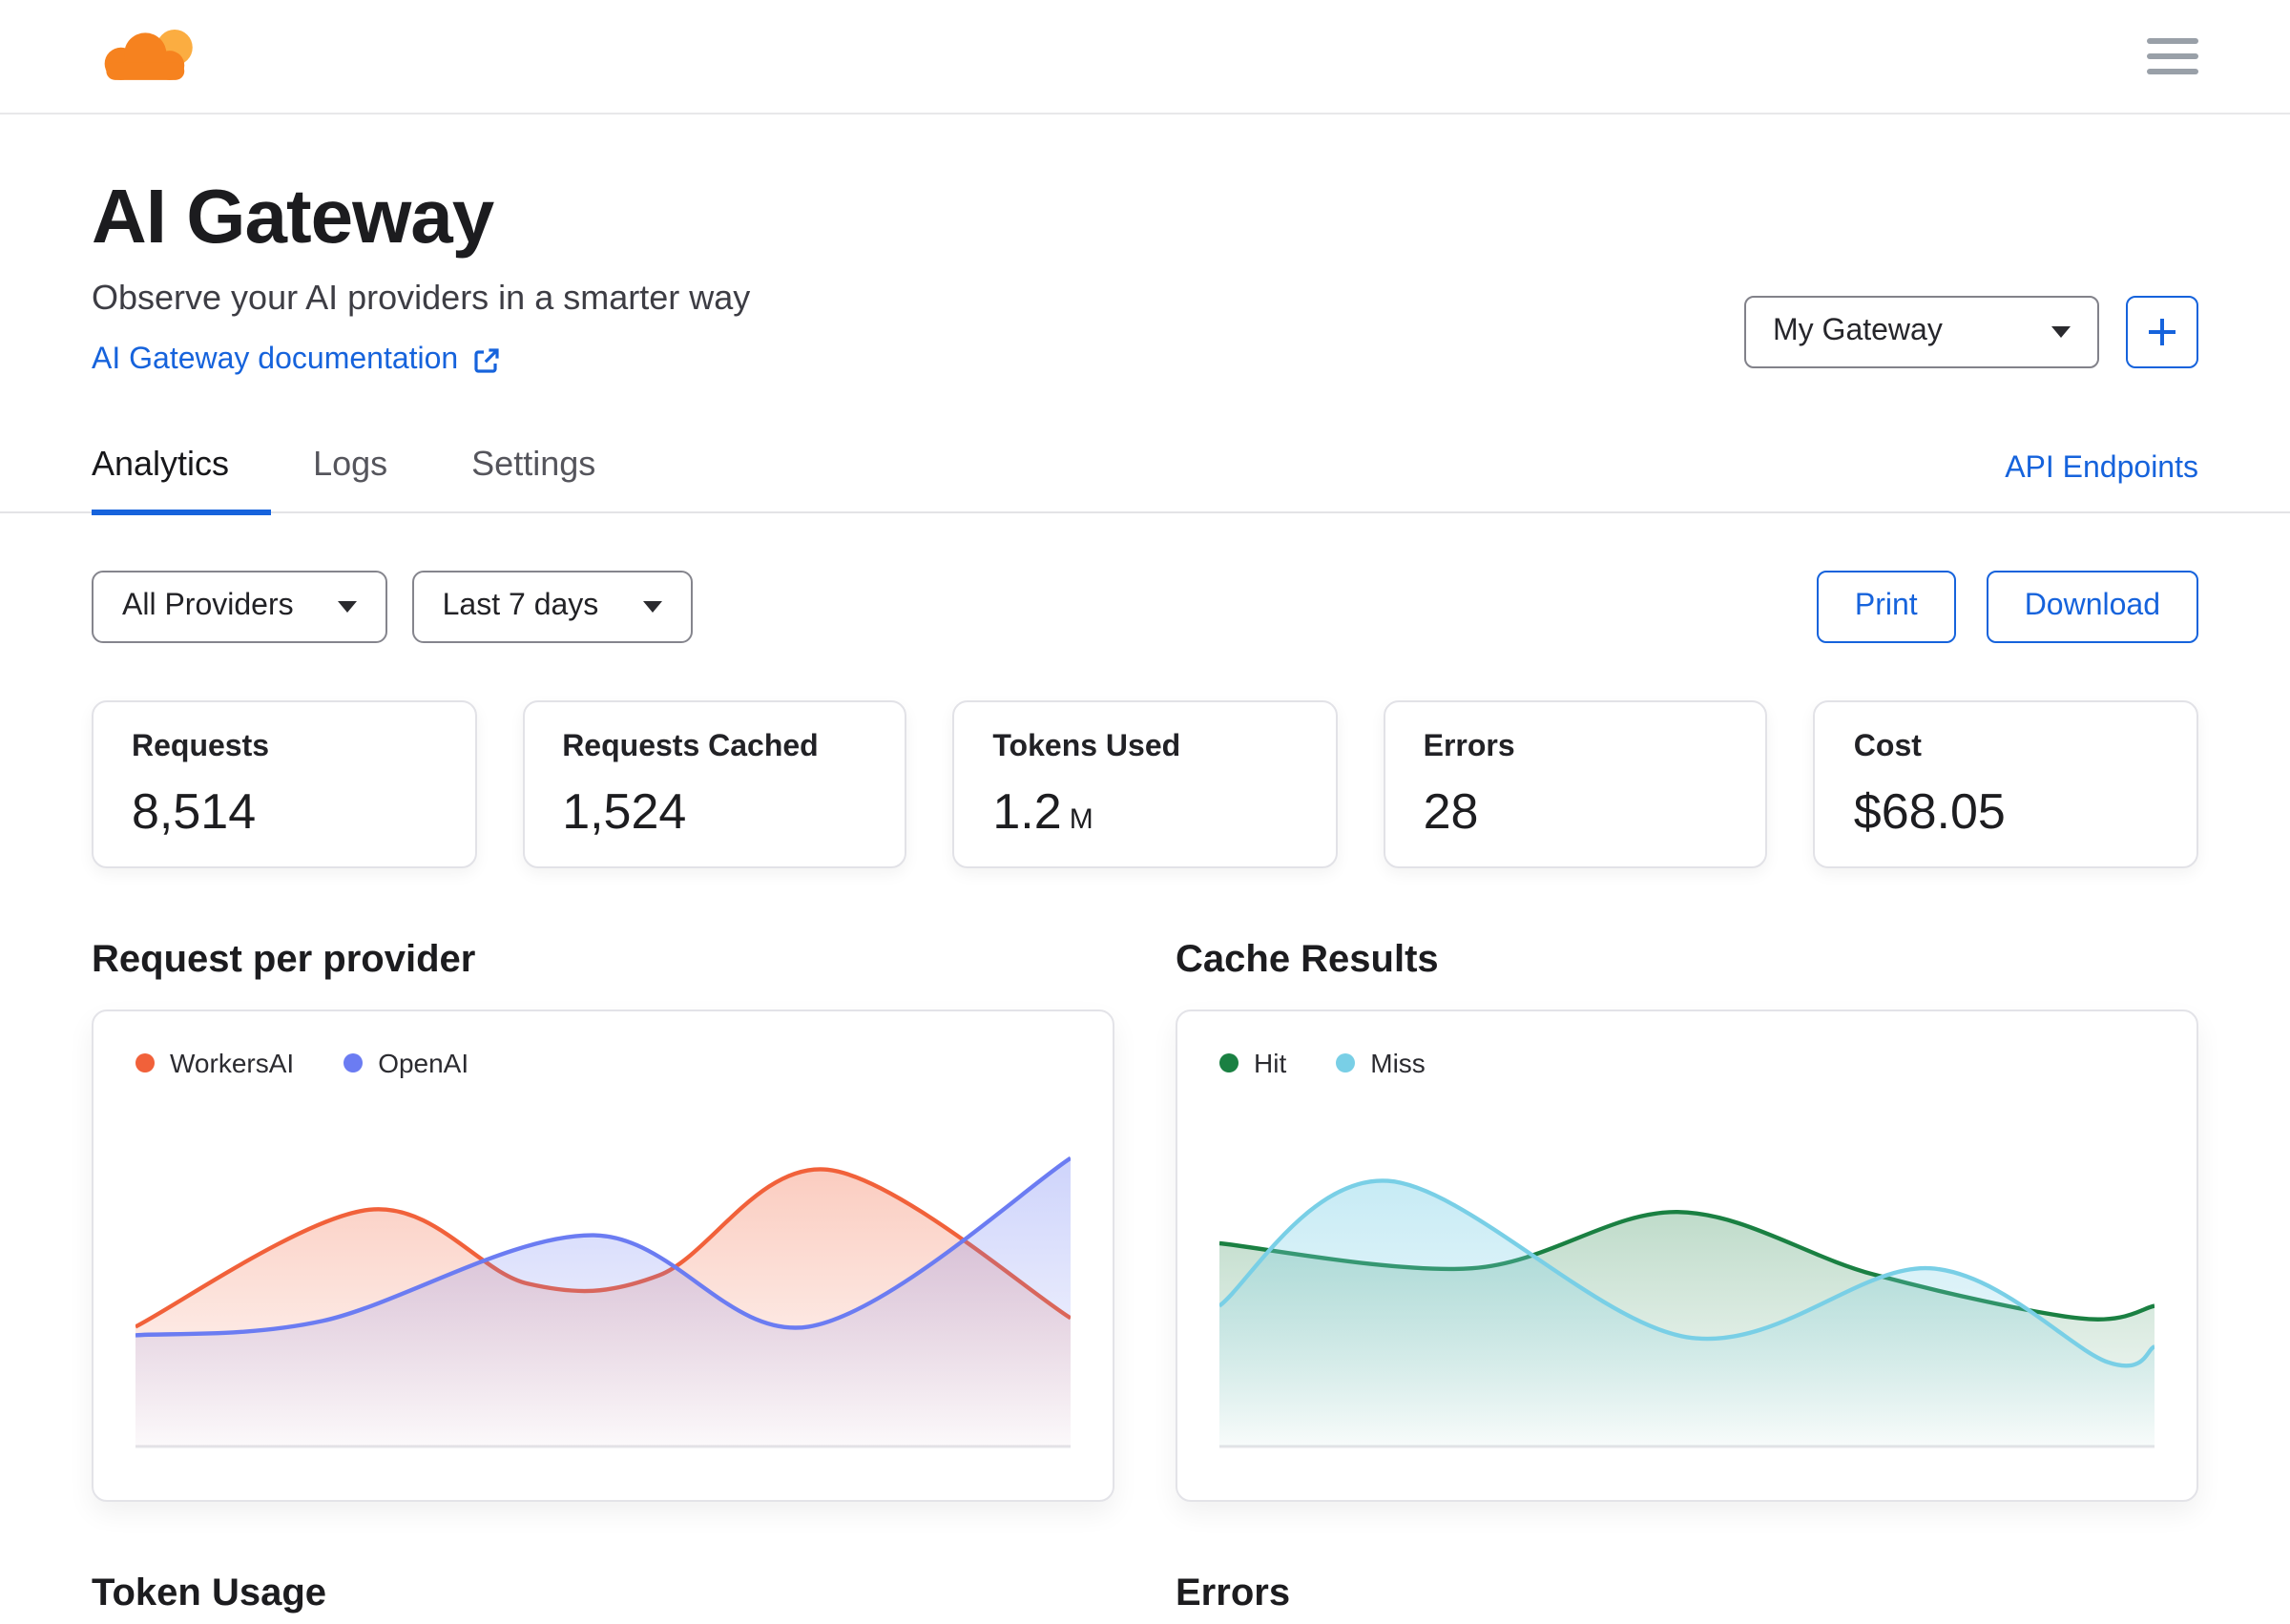 Image resolution: width=2290 pixels, height=1624 pixels. Describe the element at coordinates (1229, 1062) in the screenshot. I see `legend-dot-hit` at that location.